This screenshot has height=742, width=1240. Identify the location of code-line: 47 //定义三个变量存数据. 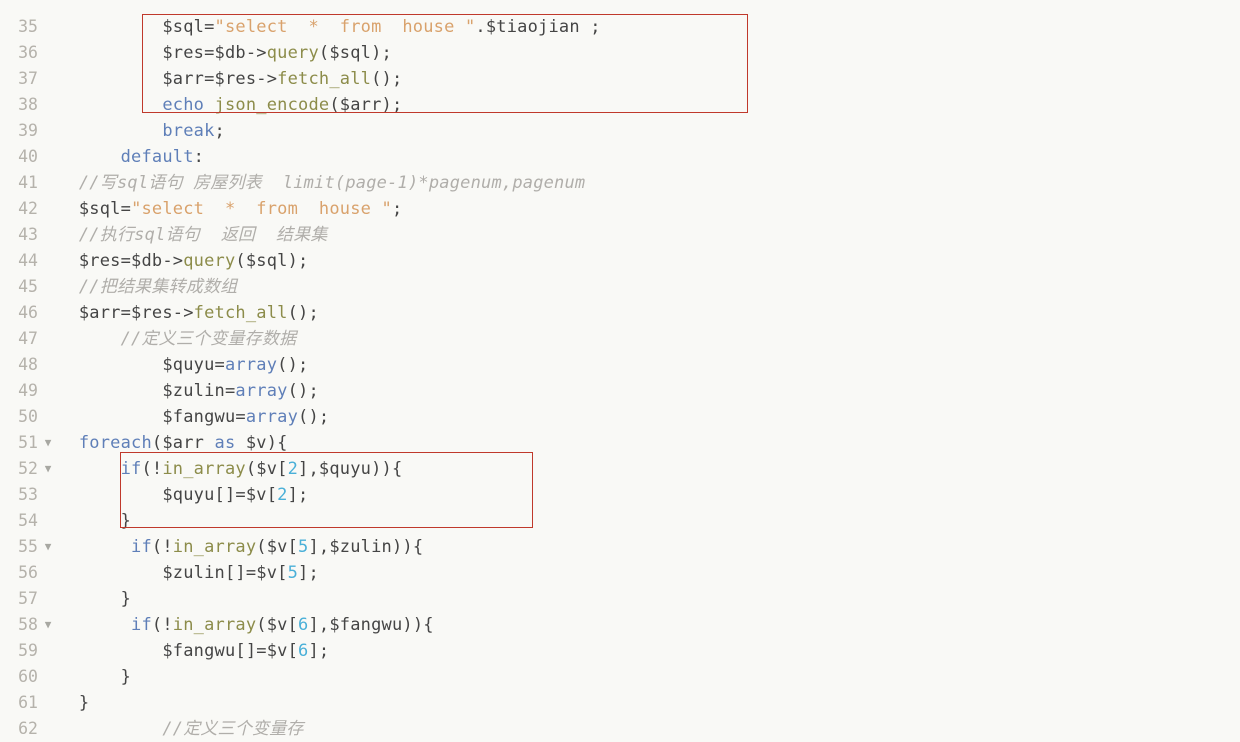
(620, 339).